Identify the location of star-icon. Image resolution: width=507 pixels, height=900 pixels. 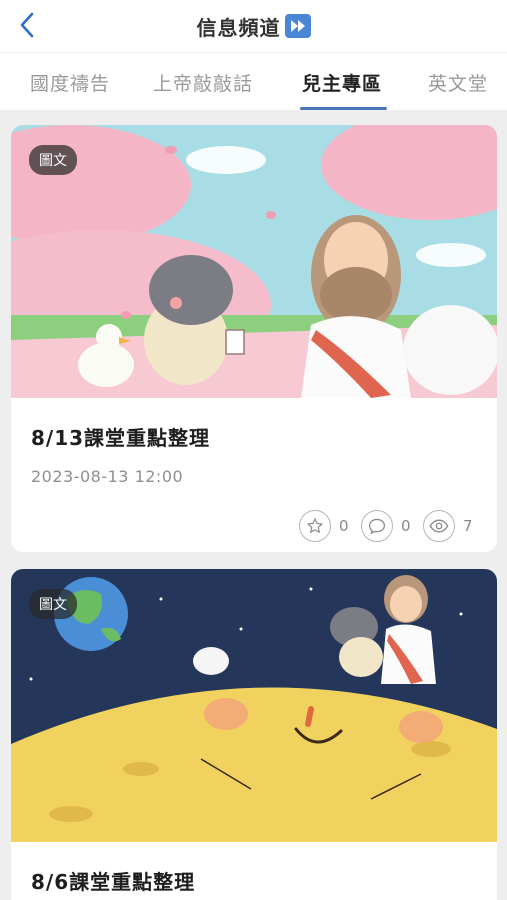
(315, 526).